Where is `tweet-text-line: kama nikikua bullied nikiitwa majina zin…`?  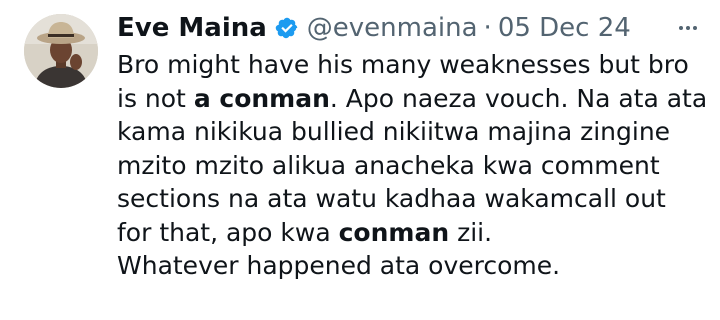
tweet-text-line: kama nikikua bullied nikiitwa majina zin… is located at coordinates (394, 131).